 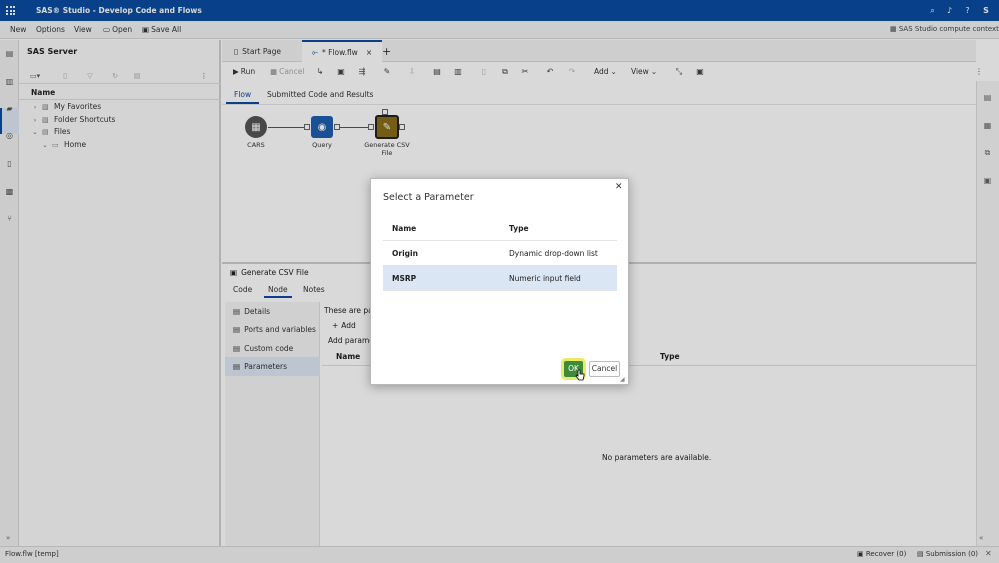 What do you see at coordinates (580, 375) in the screenshot?
I see `hand-cursor-icon` at bounding box center [580, 375].